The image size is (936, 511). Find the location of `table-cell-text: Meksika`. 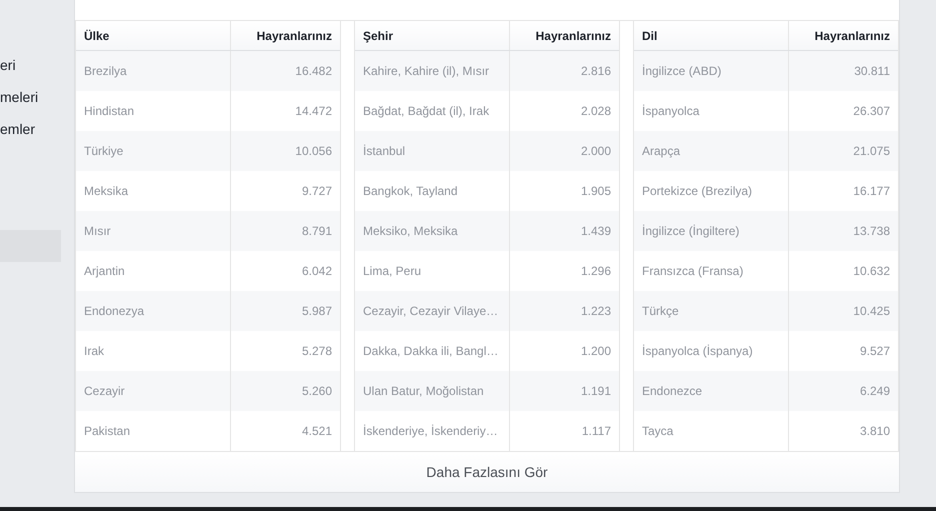

table-cell-text: Meksika is located at coordinates (106, 191).